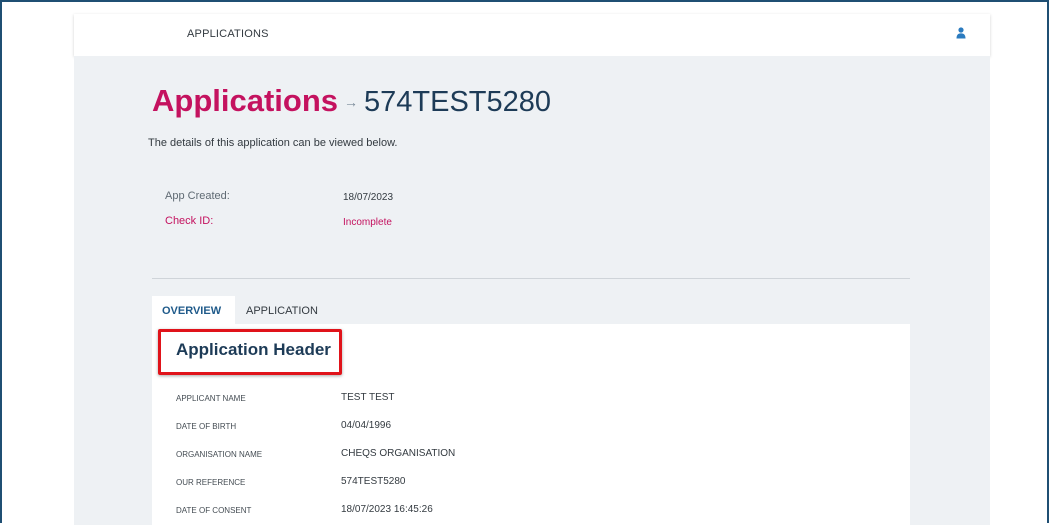  What do you see at coordinates (373, 481) in the screenshot?
I see `field-value: 574TEST5280` at bounding box center [373, 481].